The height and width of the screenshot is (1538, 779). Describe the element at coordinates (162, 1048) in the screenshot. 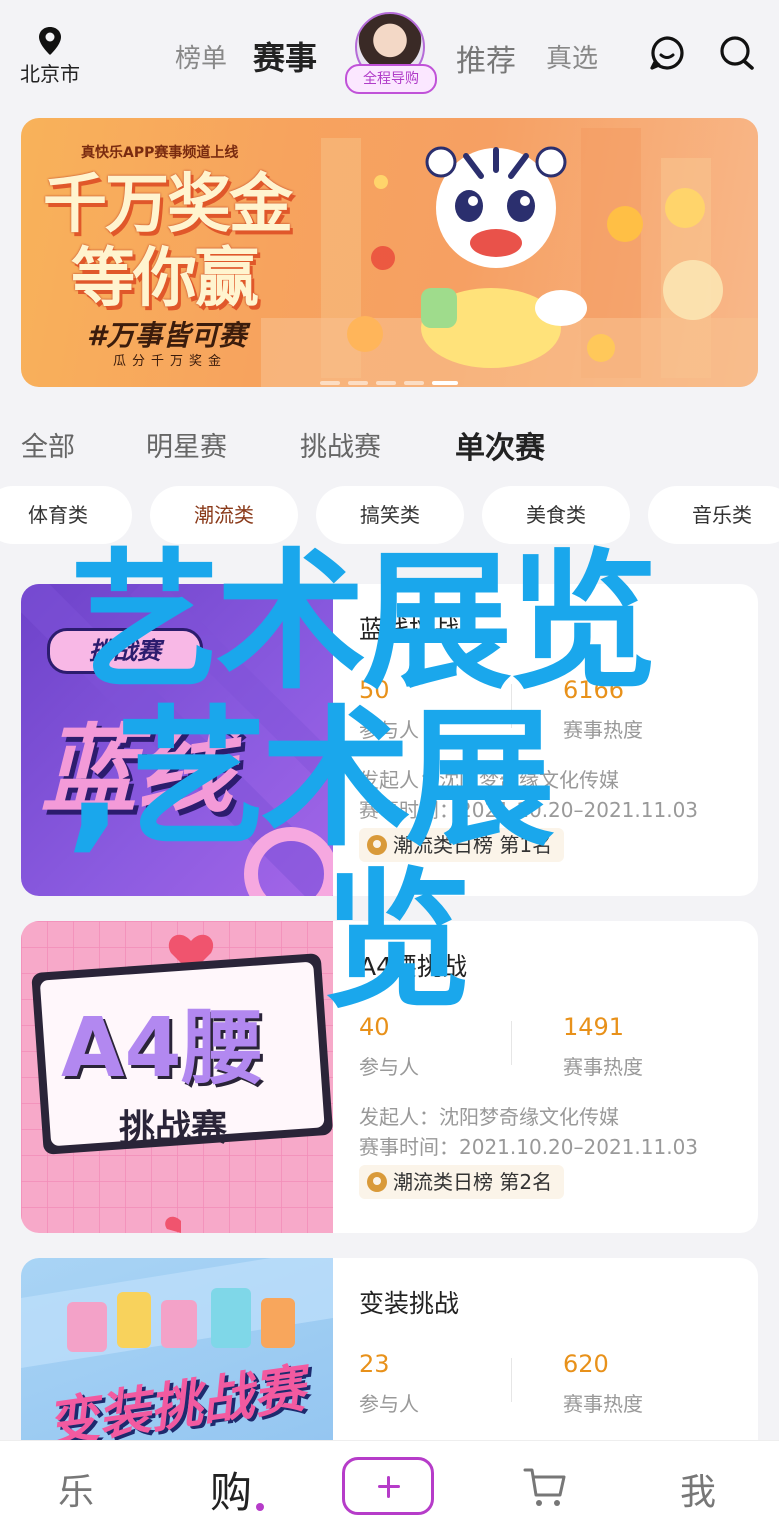

I see `cover-text: A4腰` at that location.